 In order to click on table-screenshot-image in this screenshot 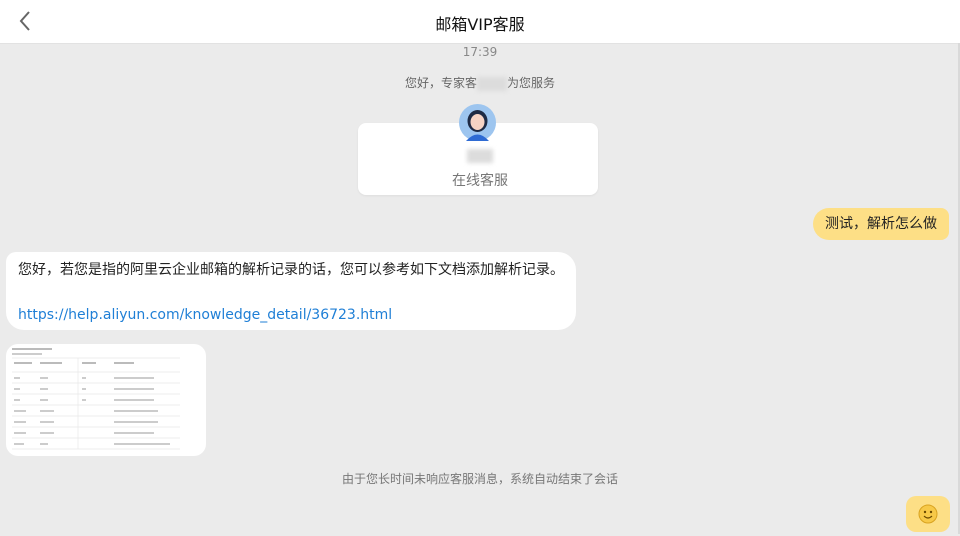, I will do `click(96, 399)`.